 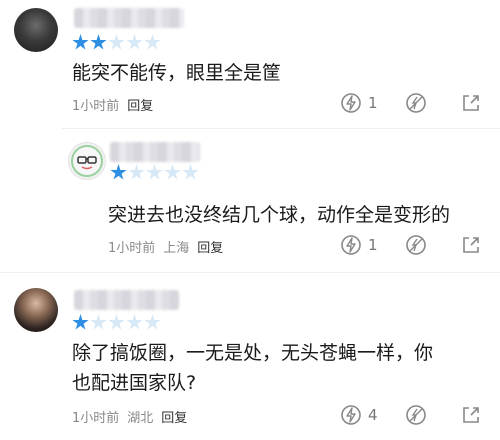 I want to click on comment-text: 除了搞饭圈，一无是处，无头苍蝇一样，你 也配进国家队?, so click(x=253, y=368).